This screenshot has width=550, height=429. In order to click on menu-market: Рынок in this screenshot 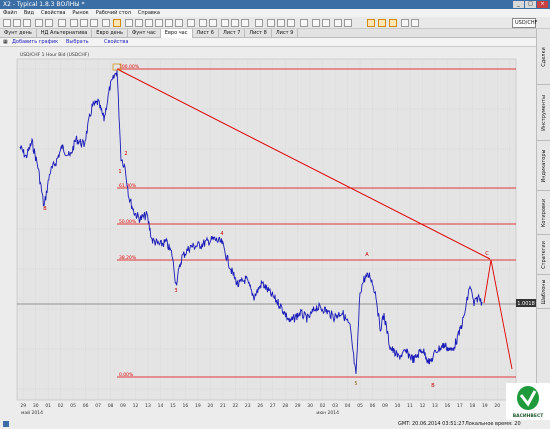, I will do `click(80, 13)`.